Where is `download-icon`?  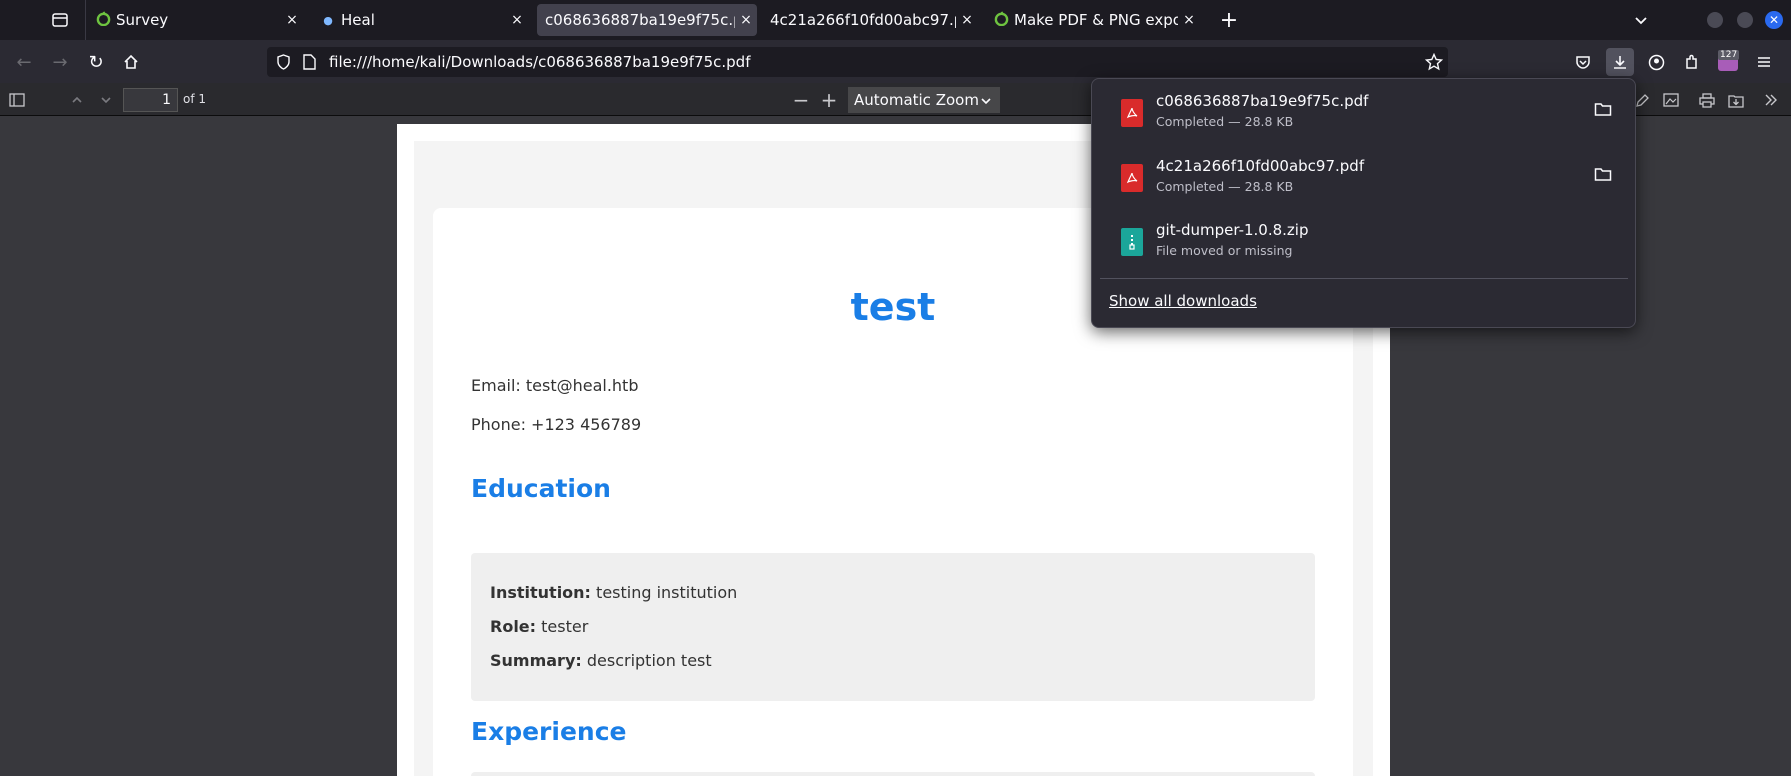 download-icon is located at coordinates (1620, 62).